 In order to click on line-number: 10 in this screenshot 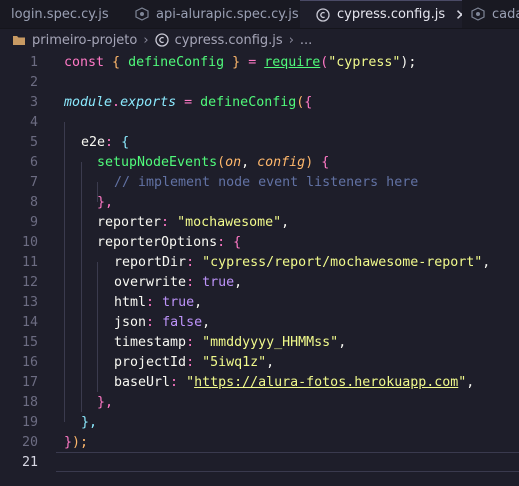, I will do `click(29, 242)`.